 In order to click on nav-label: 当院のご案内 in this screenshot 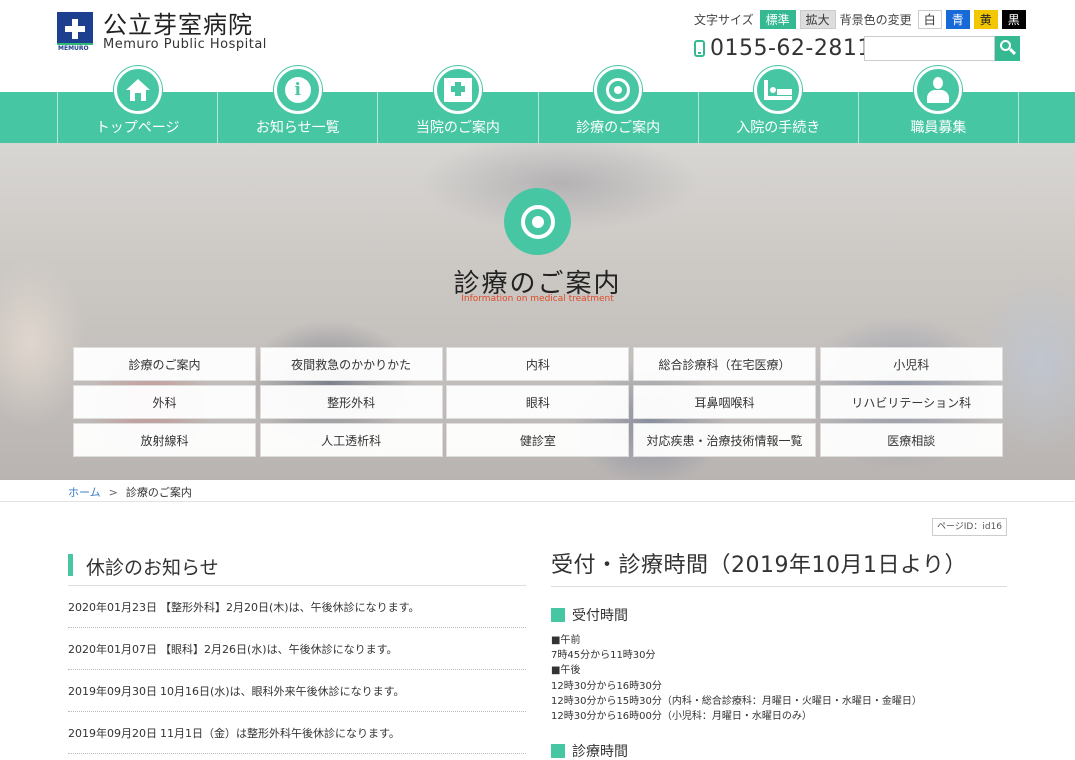, I will do `click(457, 128)`.